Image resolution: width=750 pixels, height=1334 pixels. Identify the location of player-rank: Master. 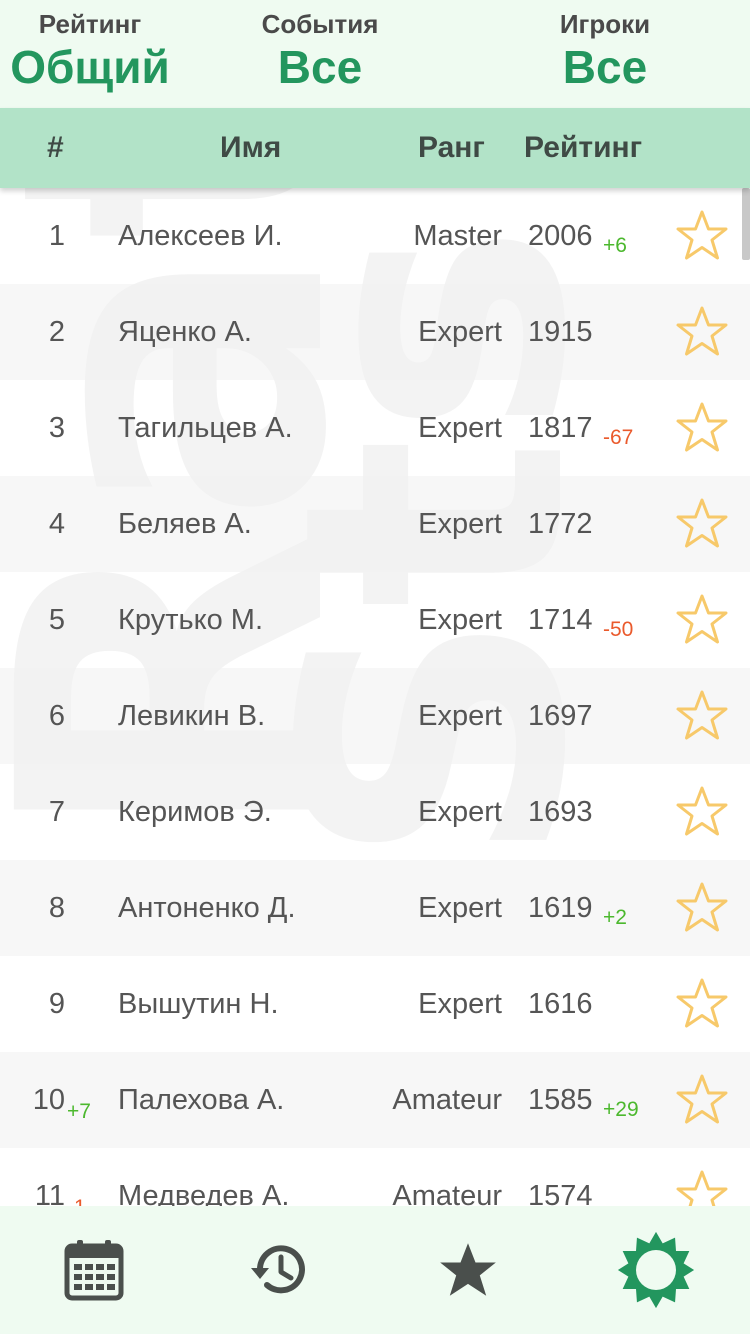
(457, 236).